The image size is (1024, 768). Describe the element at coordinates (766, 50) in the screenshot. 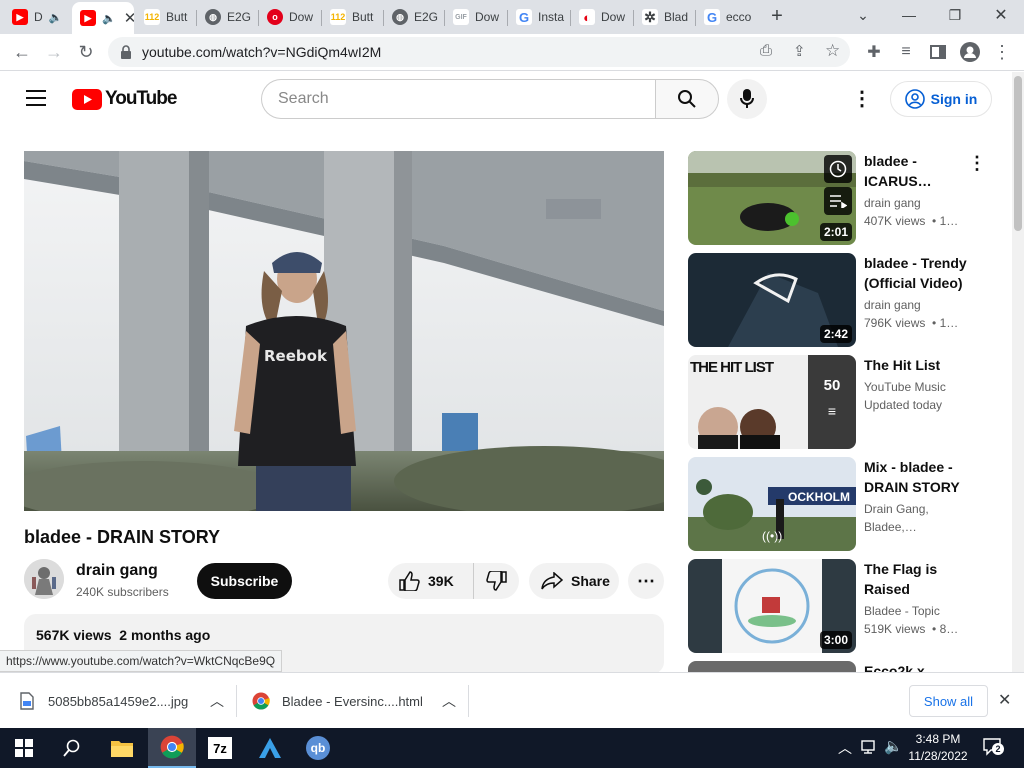

I see `install-app-icon: ⎙` at that location.